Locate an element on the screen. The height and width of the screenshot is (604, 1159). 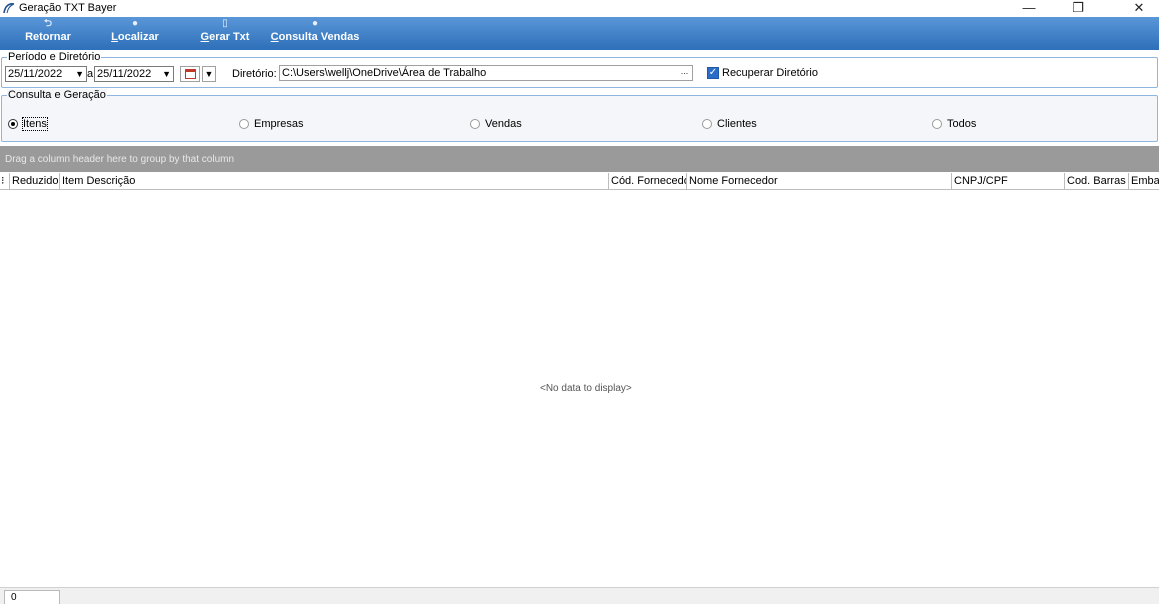
retornar-button: ⮌ Retornar is located at coordinates (48, 33).